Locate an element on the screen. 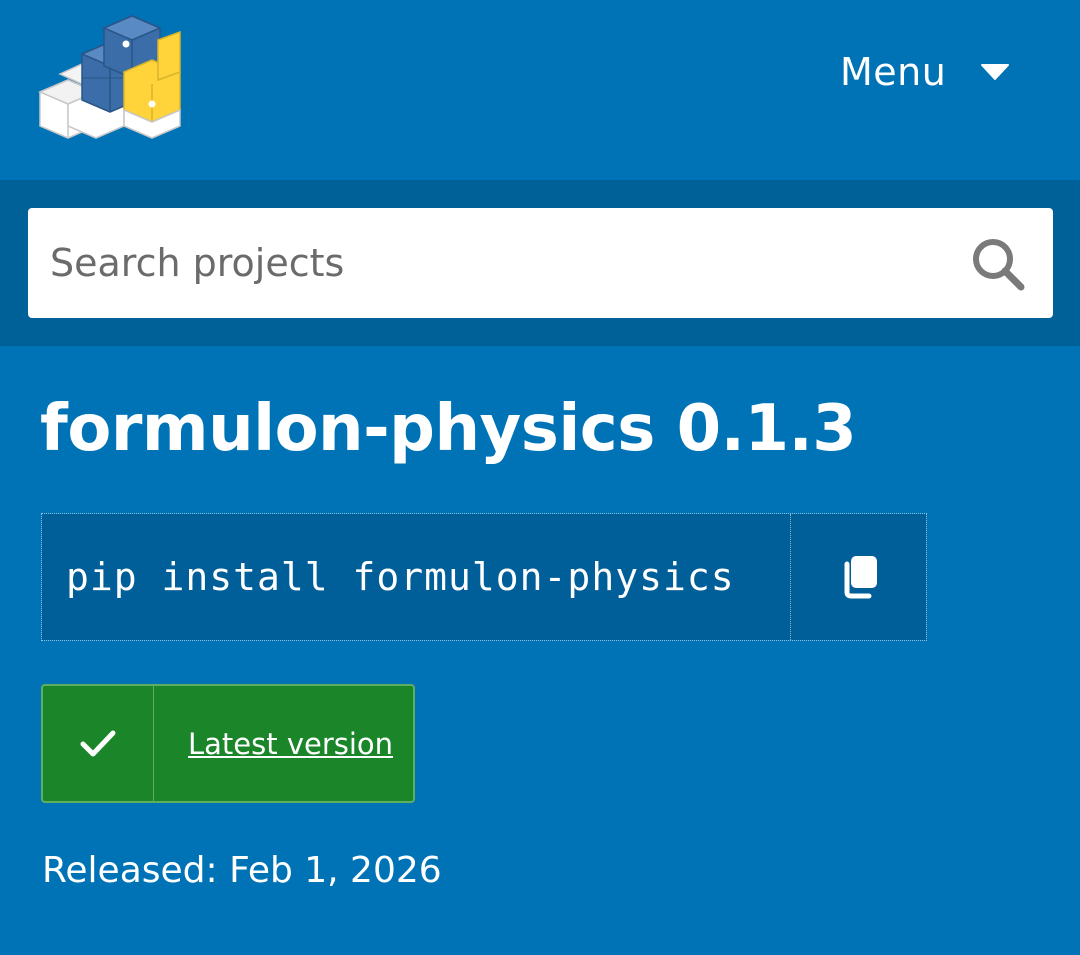  latest-version-link: Latest version is located at coordinates (283, 743).